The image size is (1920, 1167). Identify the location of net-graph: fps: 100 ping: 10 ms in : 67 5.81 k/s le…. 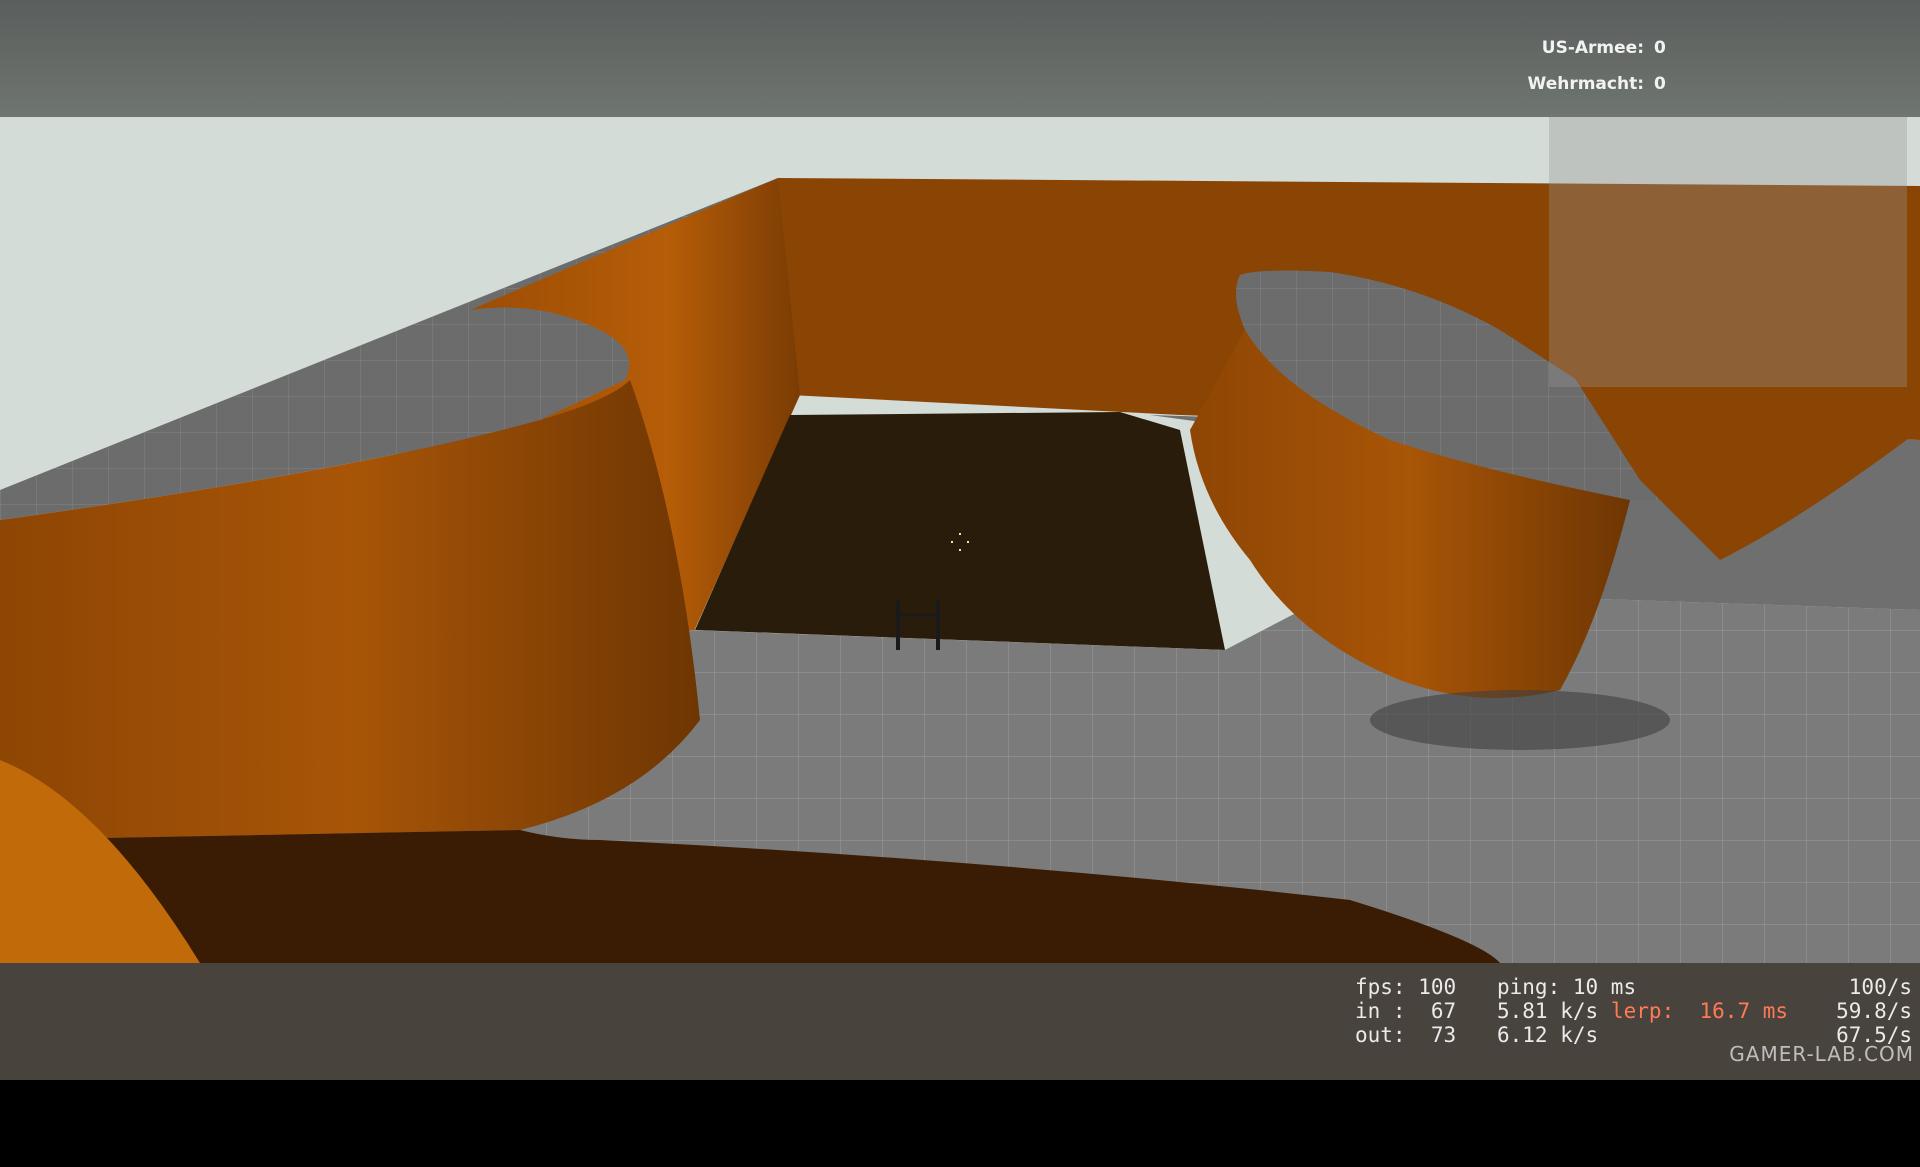
(1571, 1071).